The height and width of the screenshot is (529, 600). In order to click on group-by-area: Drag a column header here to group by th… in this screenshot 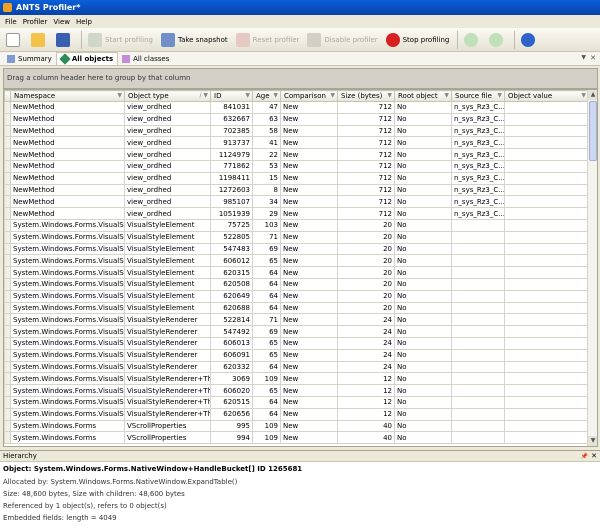, I will do `click(300, 78)`.